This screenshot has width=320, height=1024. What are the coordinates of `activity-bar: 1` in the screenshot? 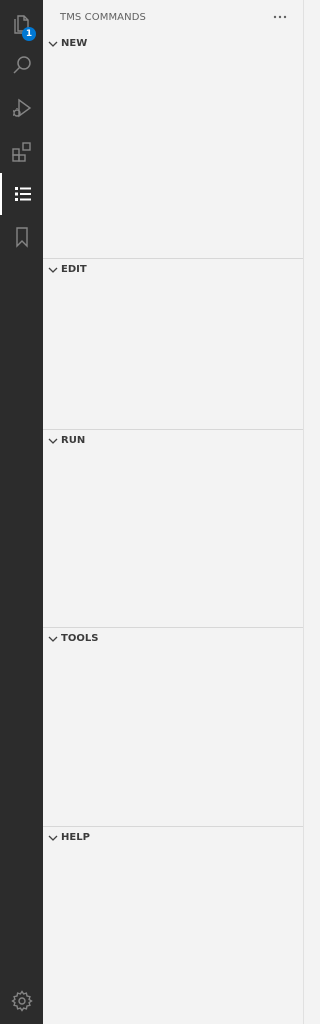 It's located at (21, 512).